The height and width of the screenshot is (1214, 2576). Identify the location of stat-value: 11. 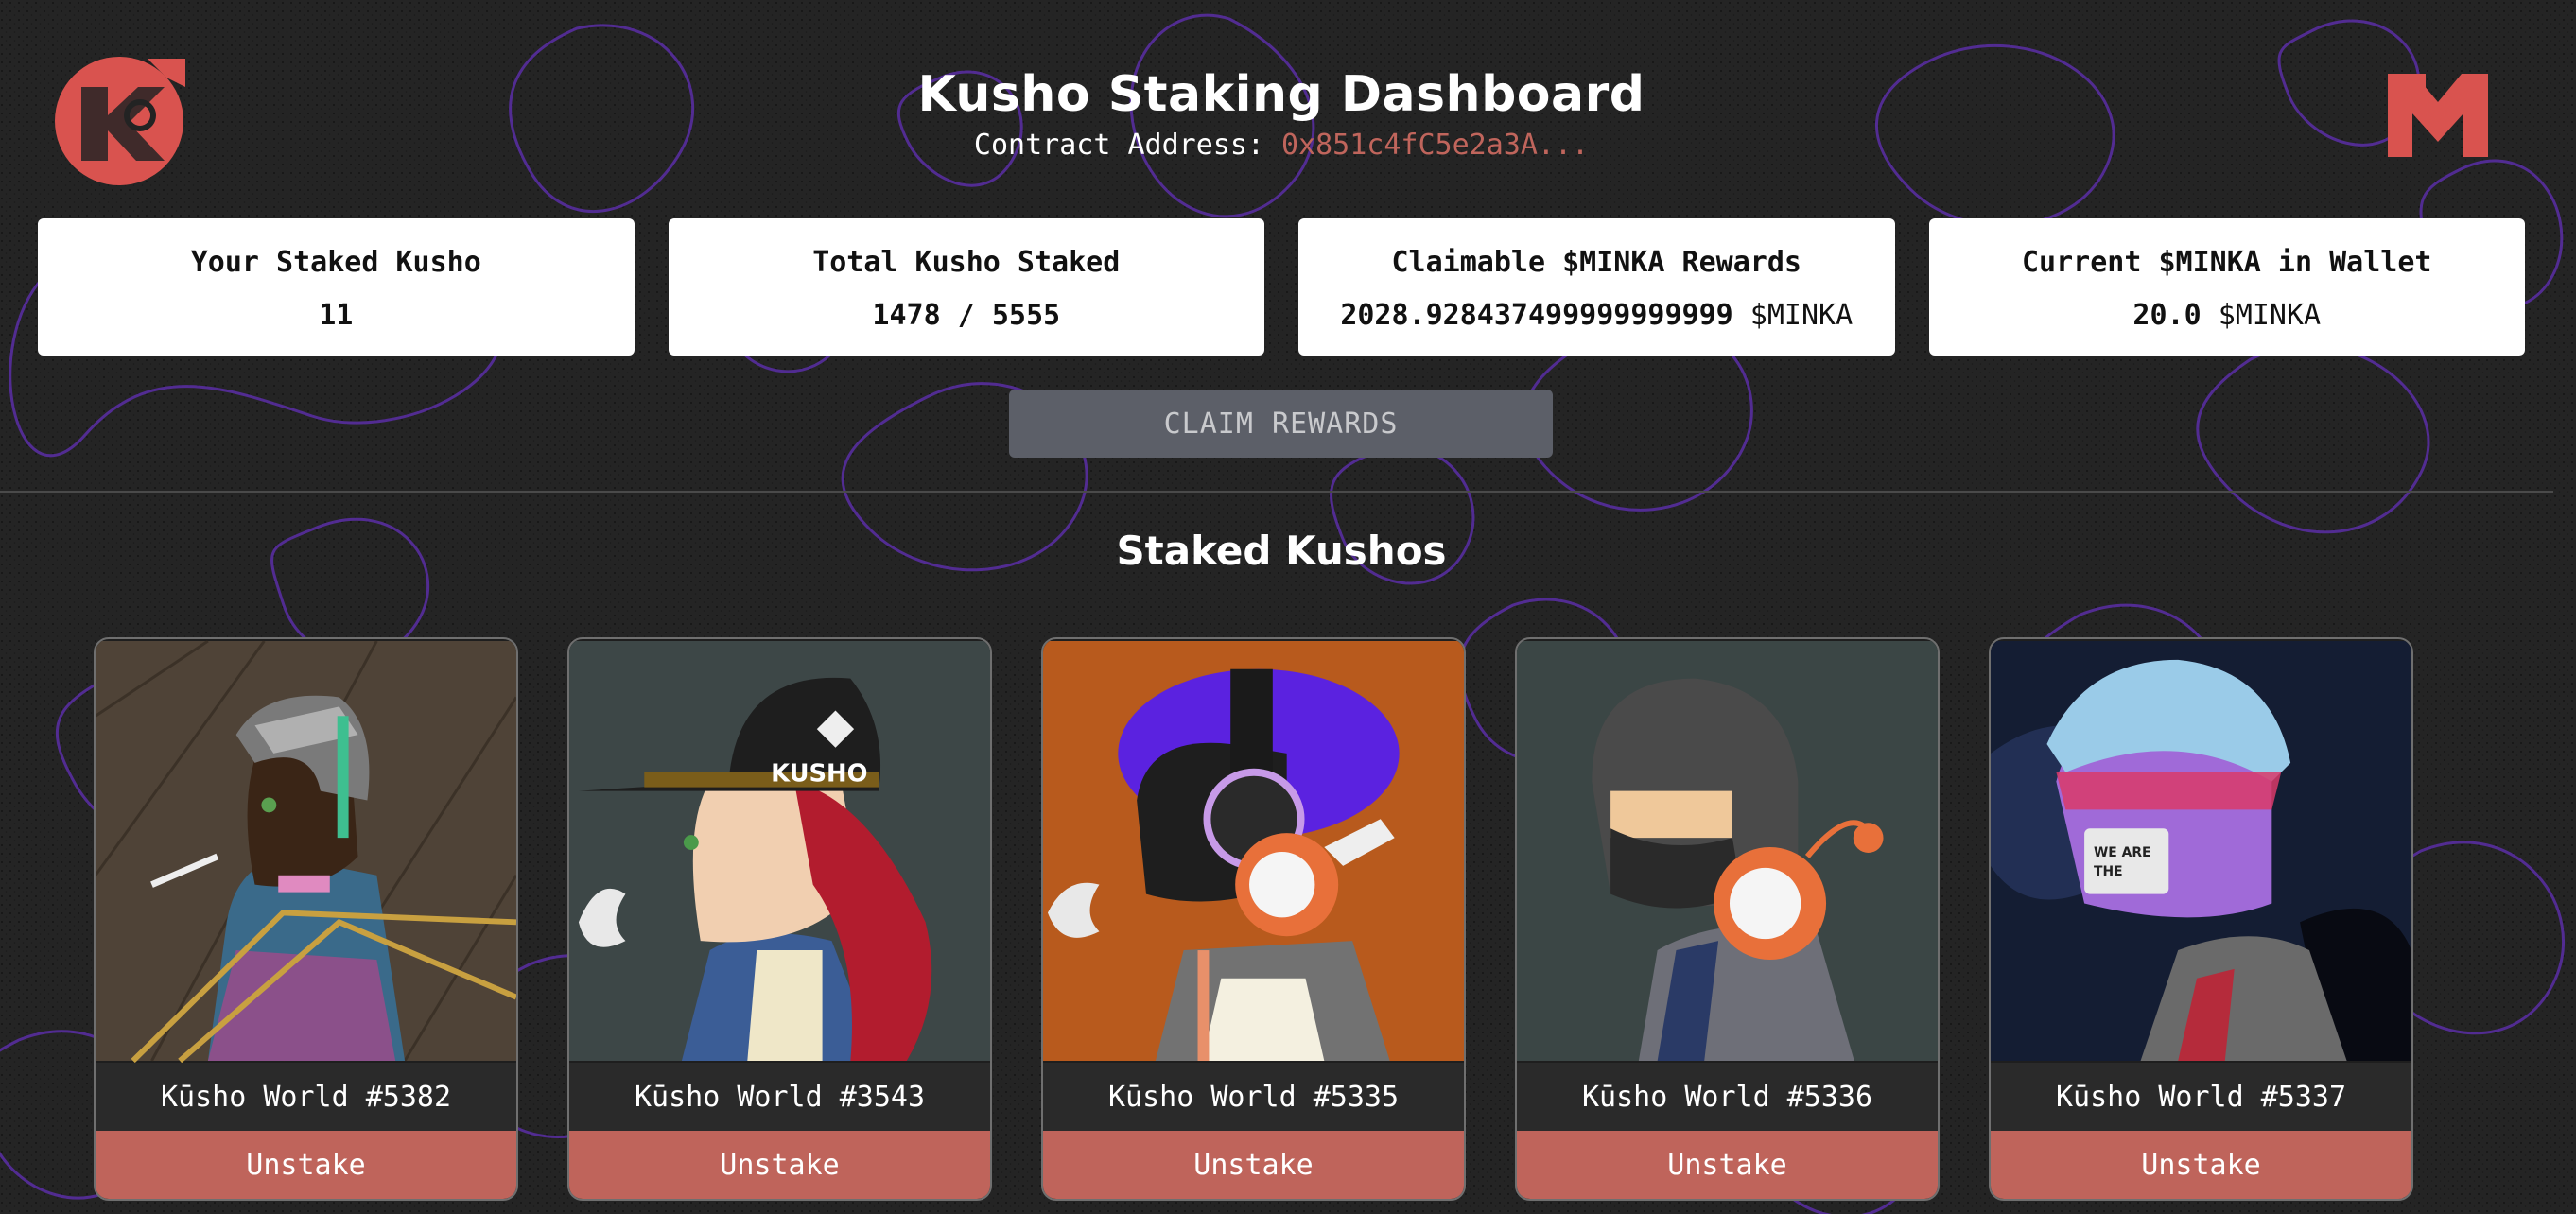
(336, 316).